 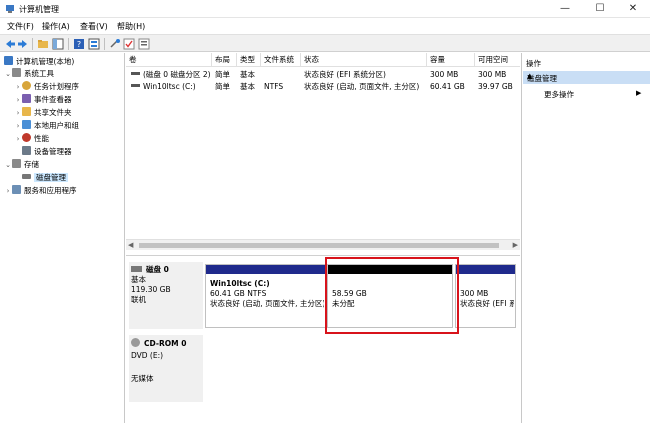 What do you see at coordinates (23, 44) in the screenshot?
I see `forward-icon` at bounding box center [23, 44].